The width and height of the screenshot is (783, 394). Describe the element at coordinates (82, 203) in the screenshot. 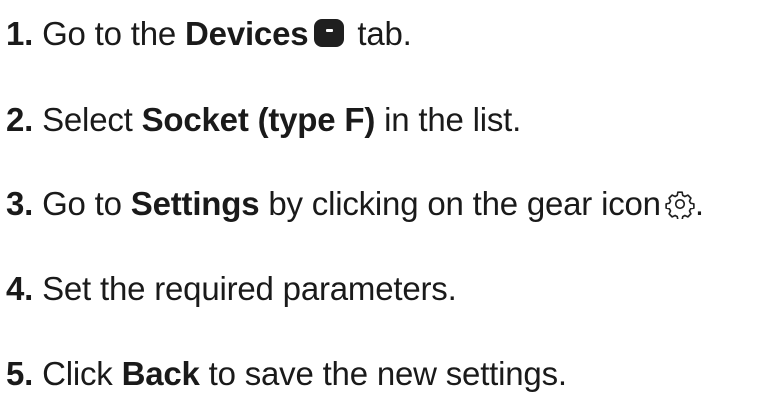

I see `step-text: Go to` at that location.